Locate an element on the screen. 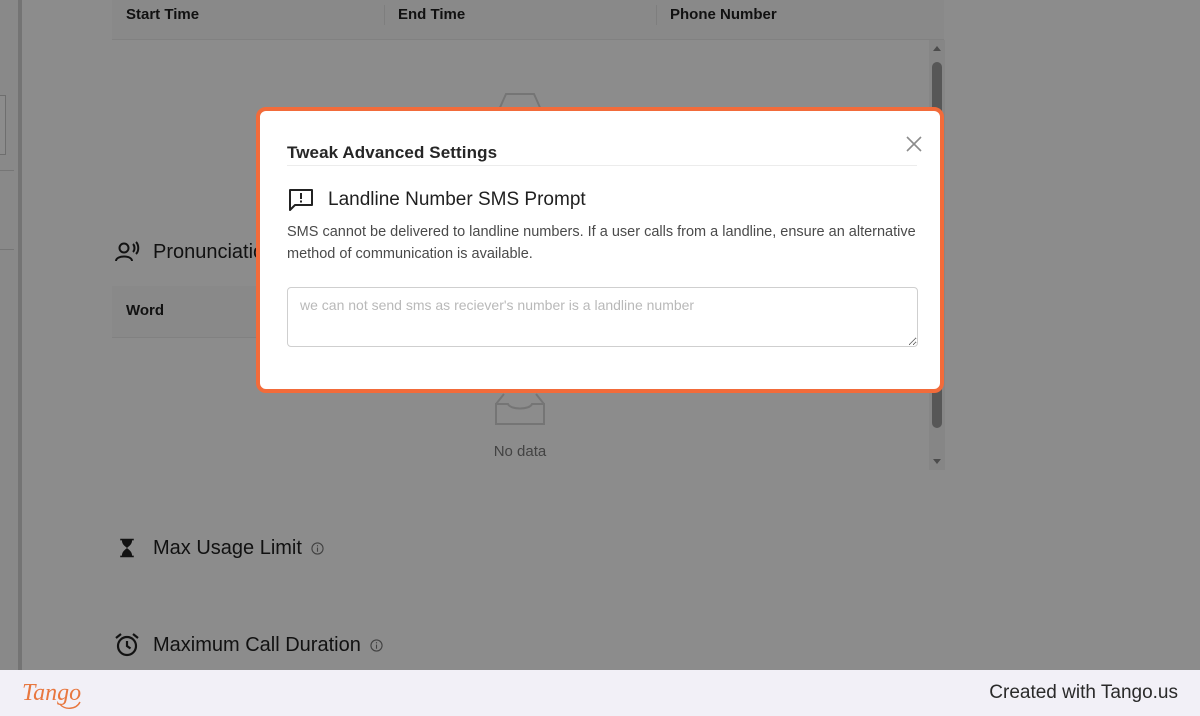  footer-credit: Created with Tango.us is located at coordinates (1083, 693).